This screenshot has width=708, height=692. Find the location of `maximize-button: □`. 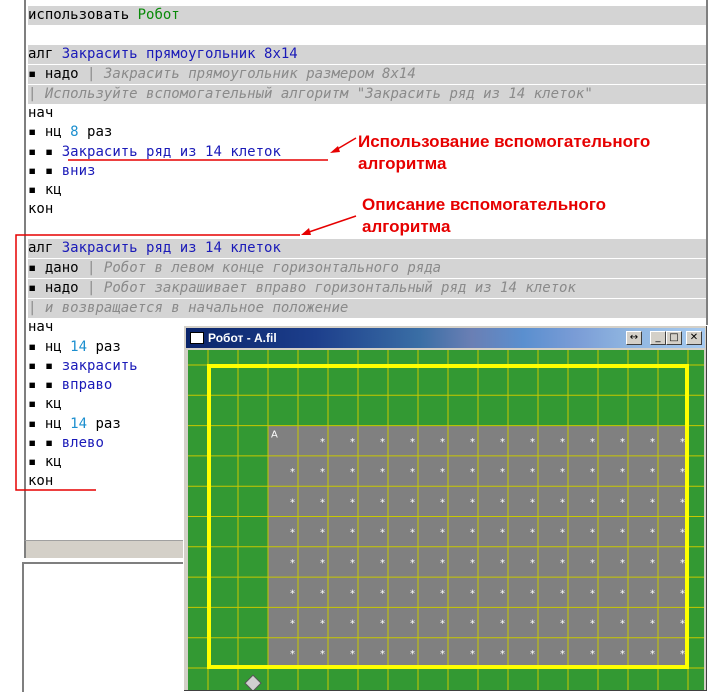

maximize-button: □ is located at coordinates (674, 338).